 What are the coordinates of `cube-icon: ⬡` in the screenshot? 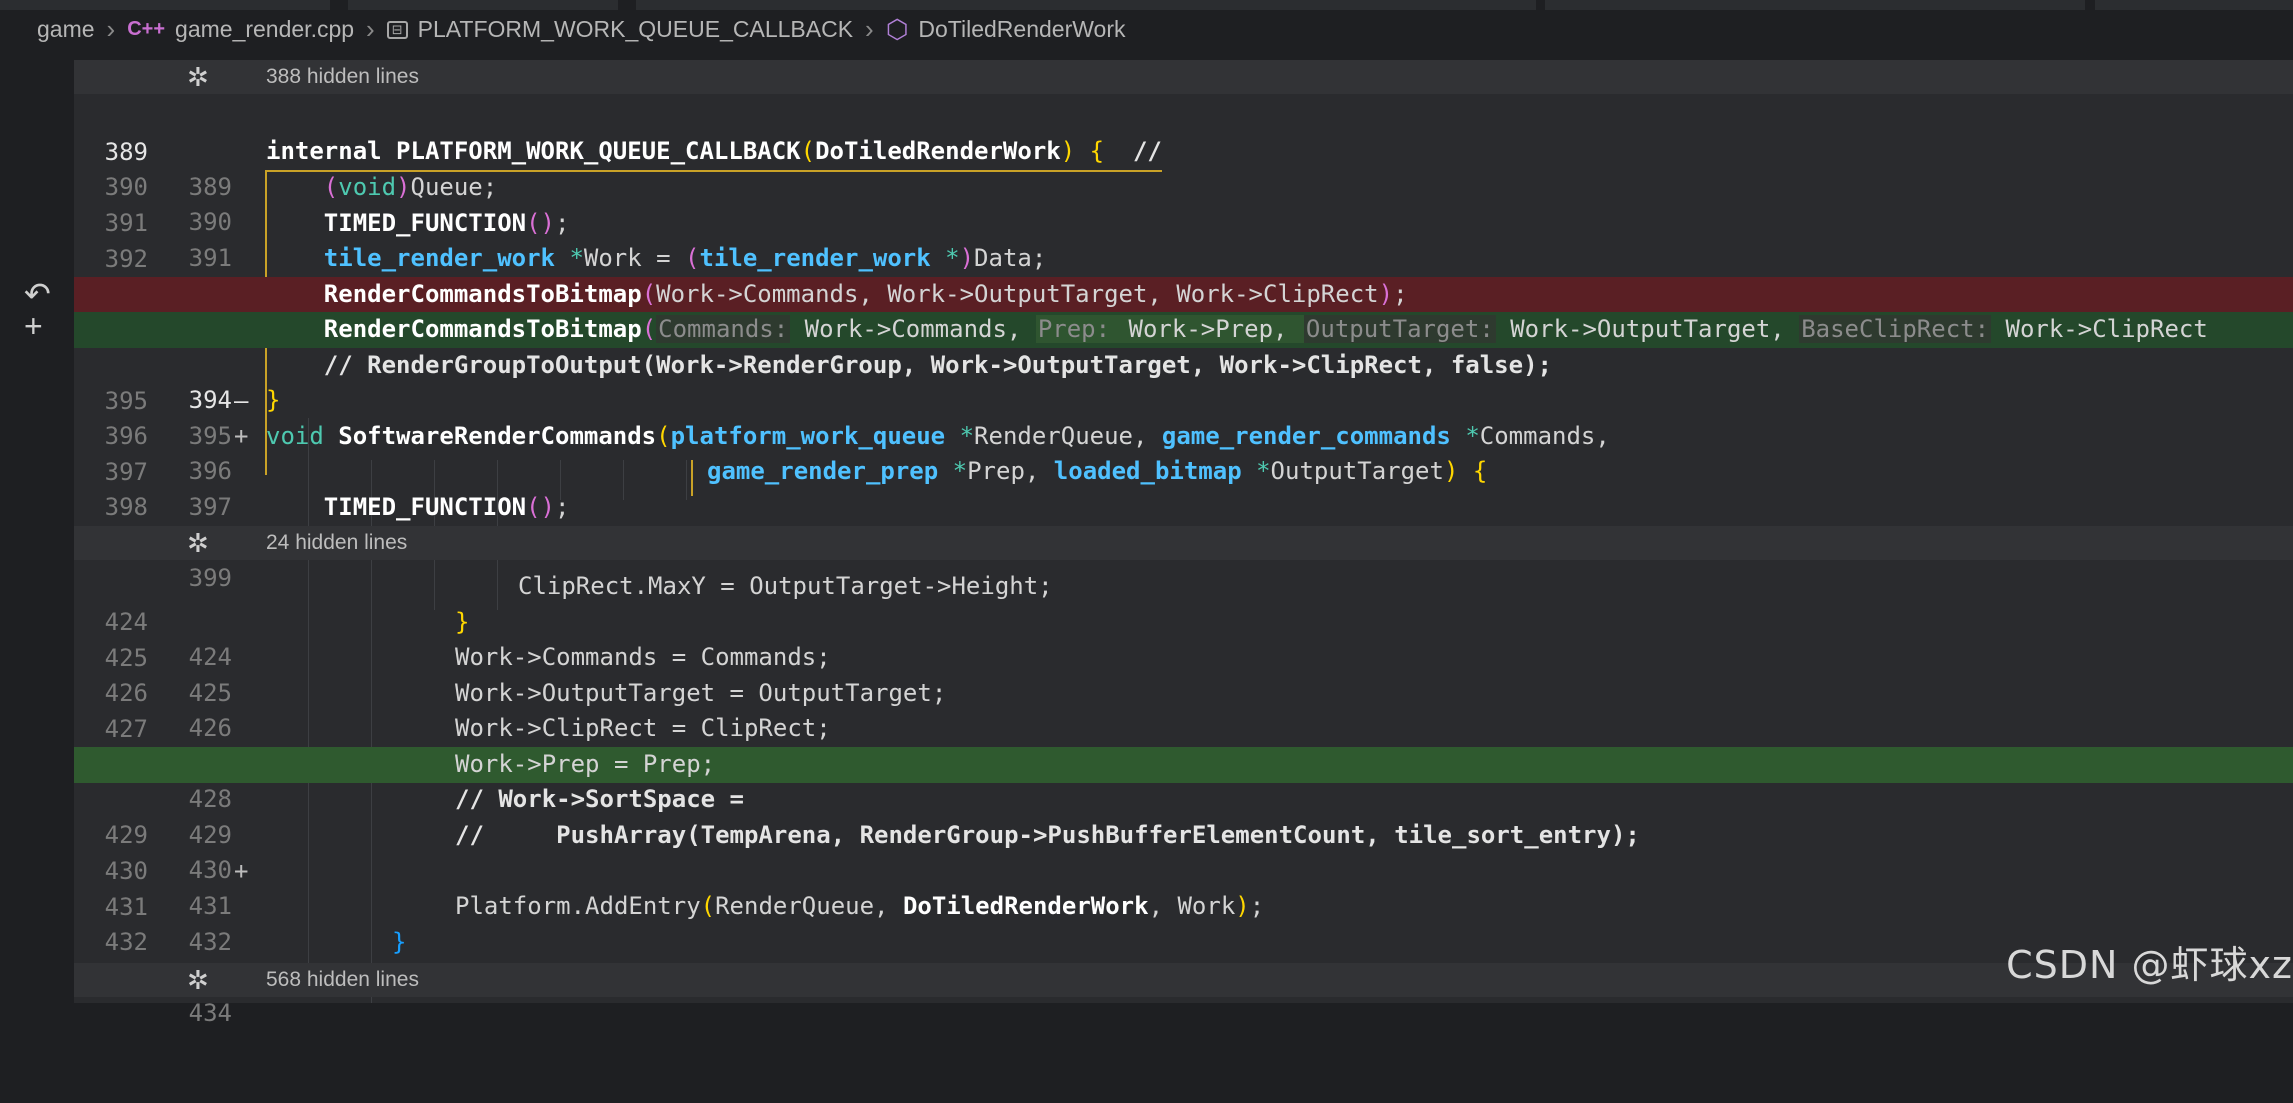 It's located at (897, 29).